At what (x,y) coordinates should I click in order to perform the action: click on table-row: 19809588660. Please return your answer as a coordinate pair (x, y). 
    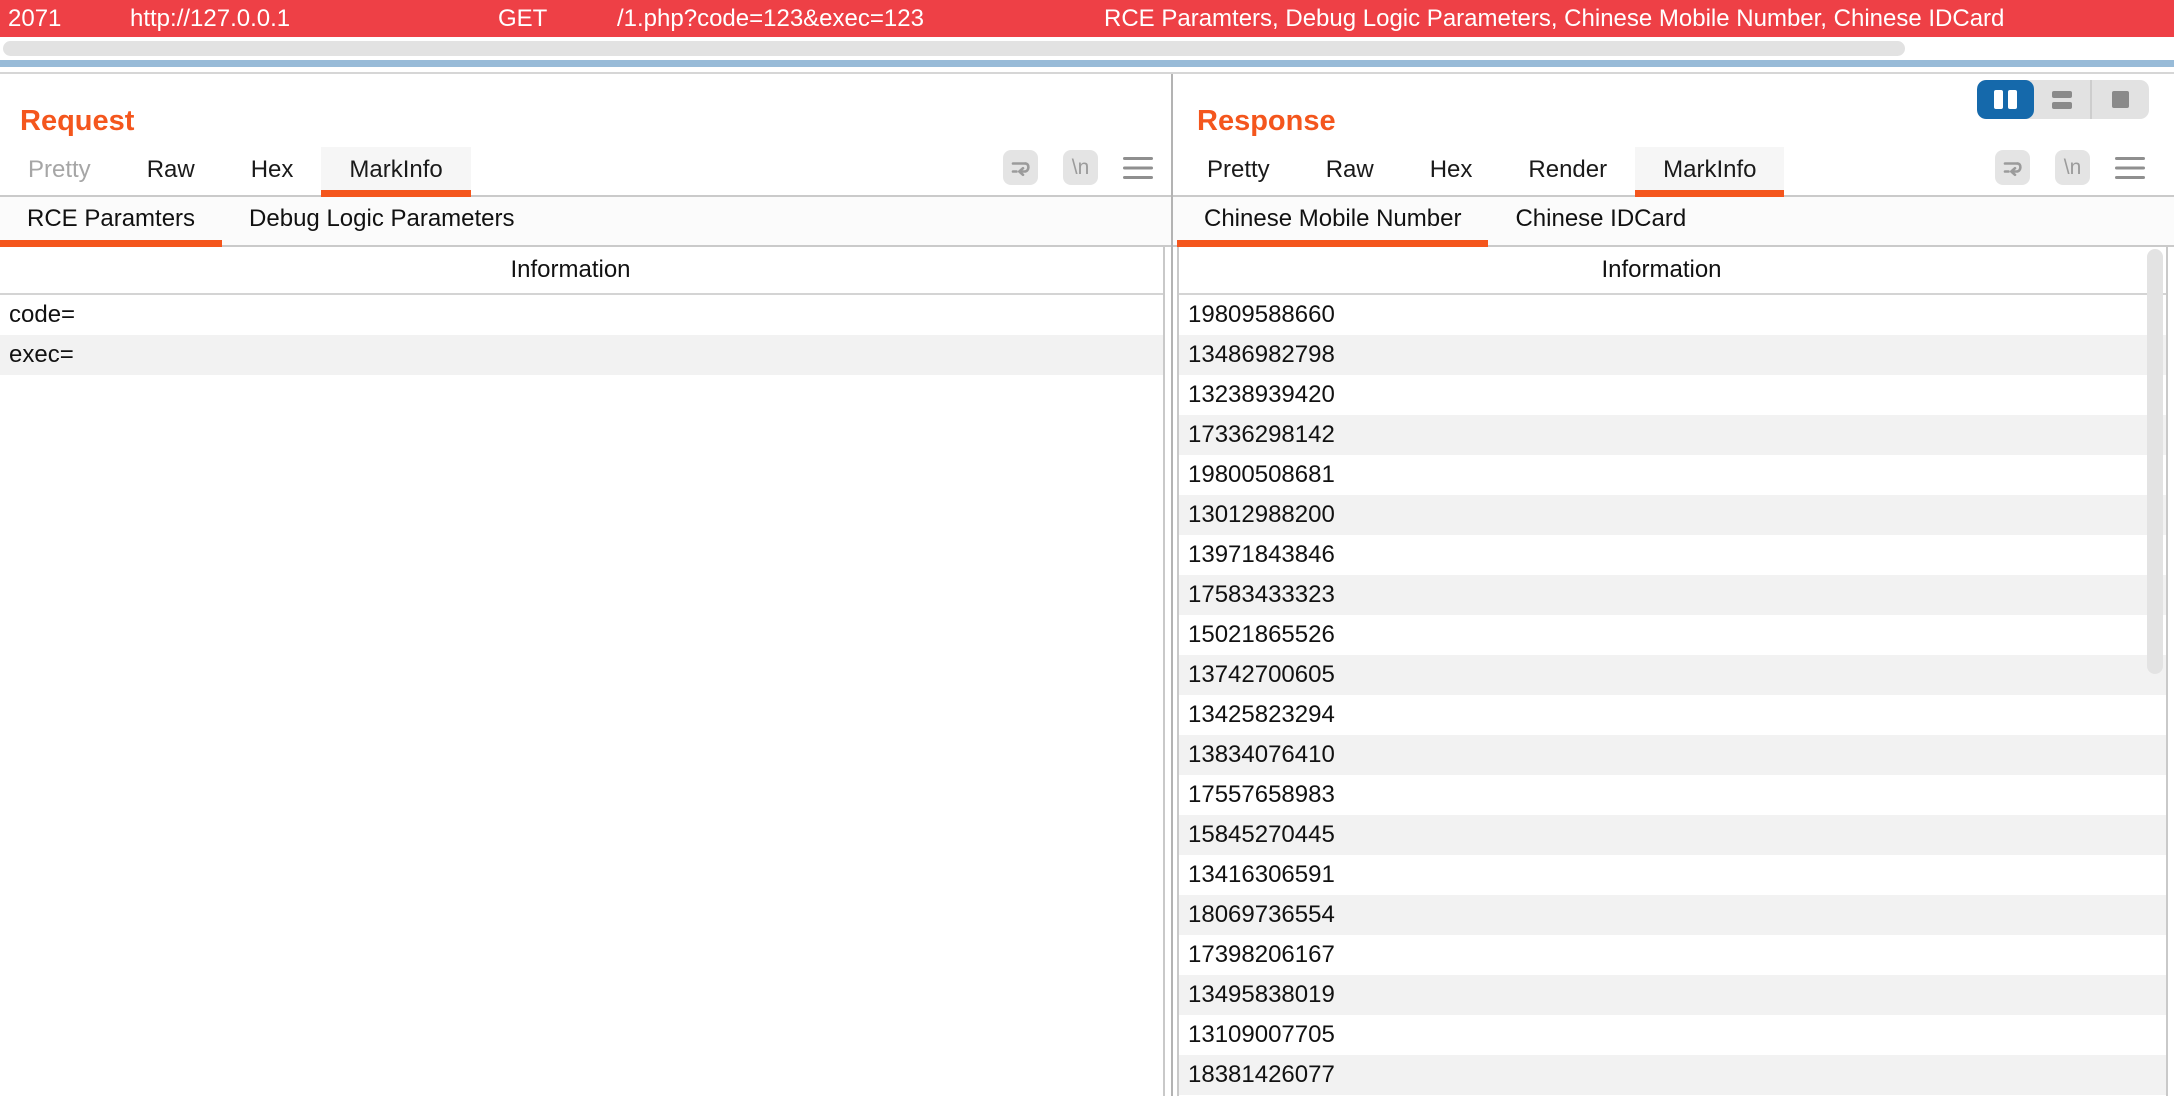
    Looking at the image, I should click on (1672, 315).